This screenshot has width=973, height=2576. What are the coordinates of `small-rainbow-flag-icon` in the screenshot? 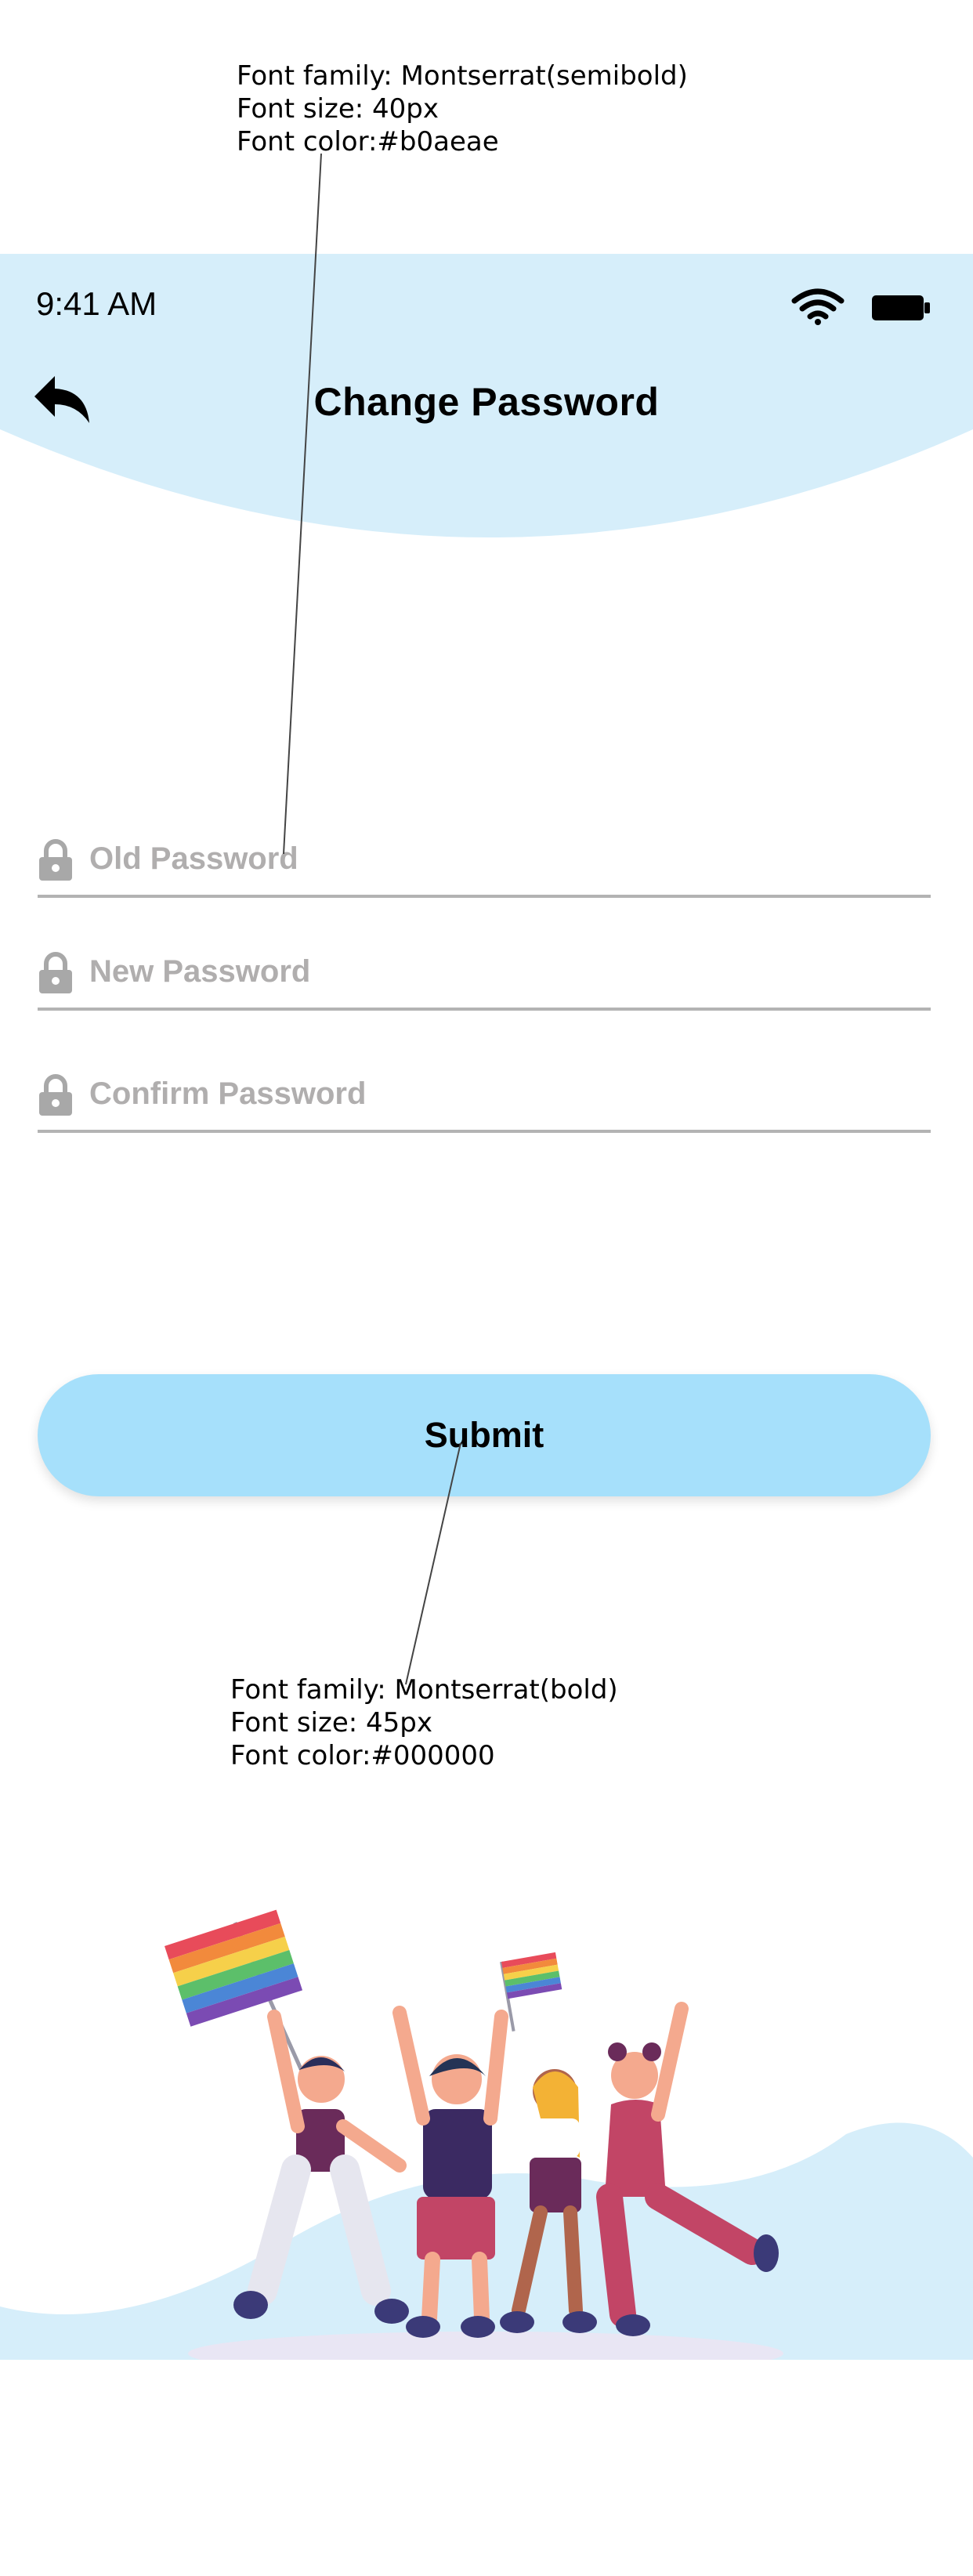 It's located at (531, 1991).